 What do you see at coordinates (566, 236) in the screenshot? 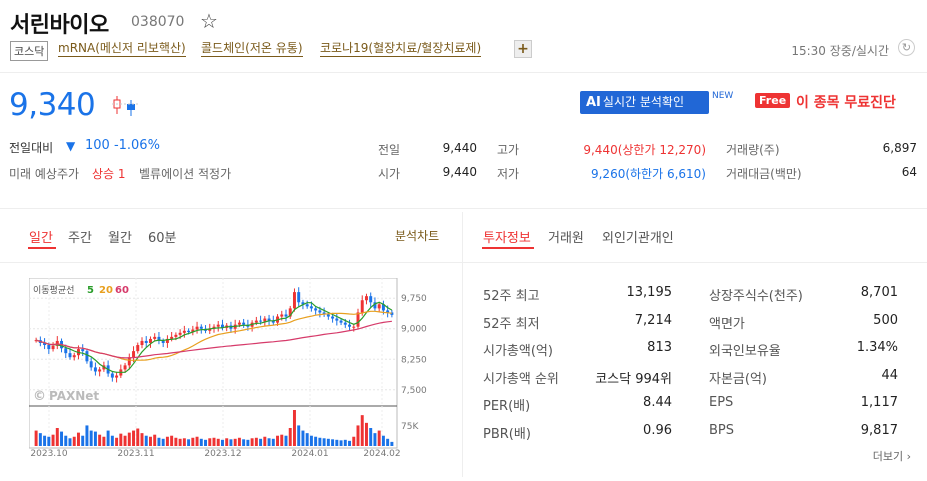
I see `tab-brokers: 거래원` at bounding box center [566, 236].